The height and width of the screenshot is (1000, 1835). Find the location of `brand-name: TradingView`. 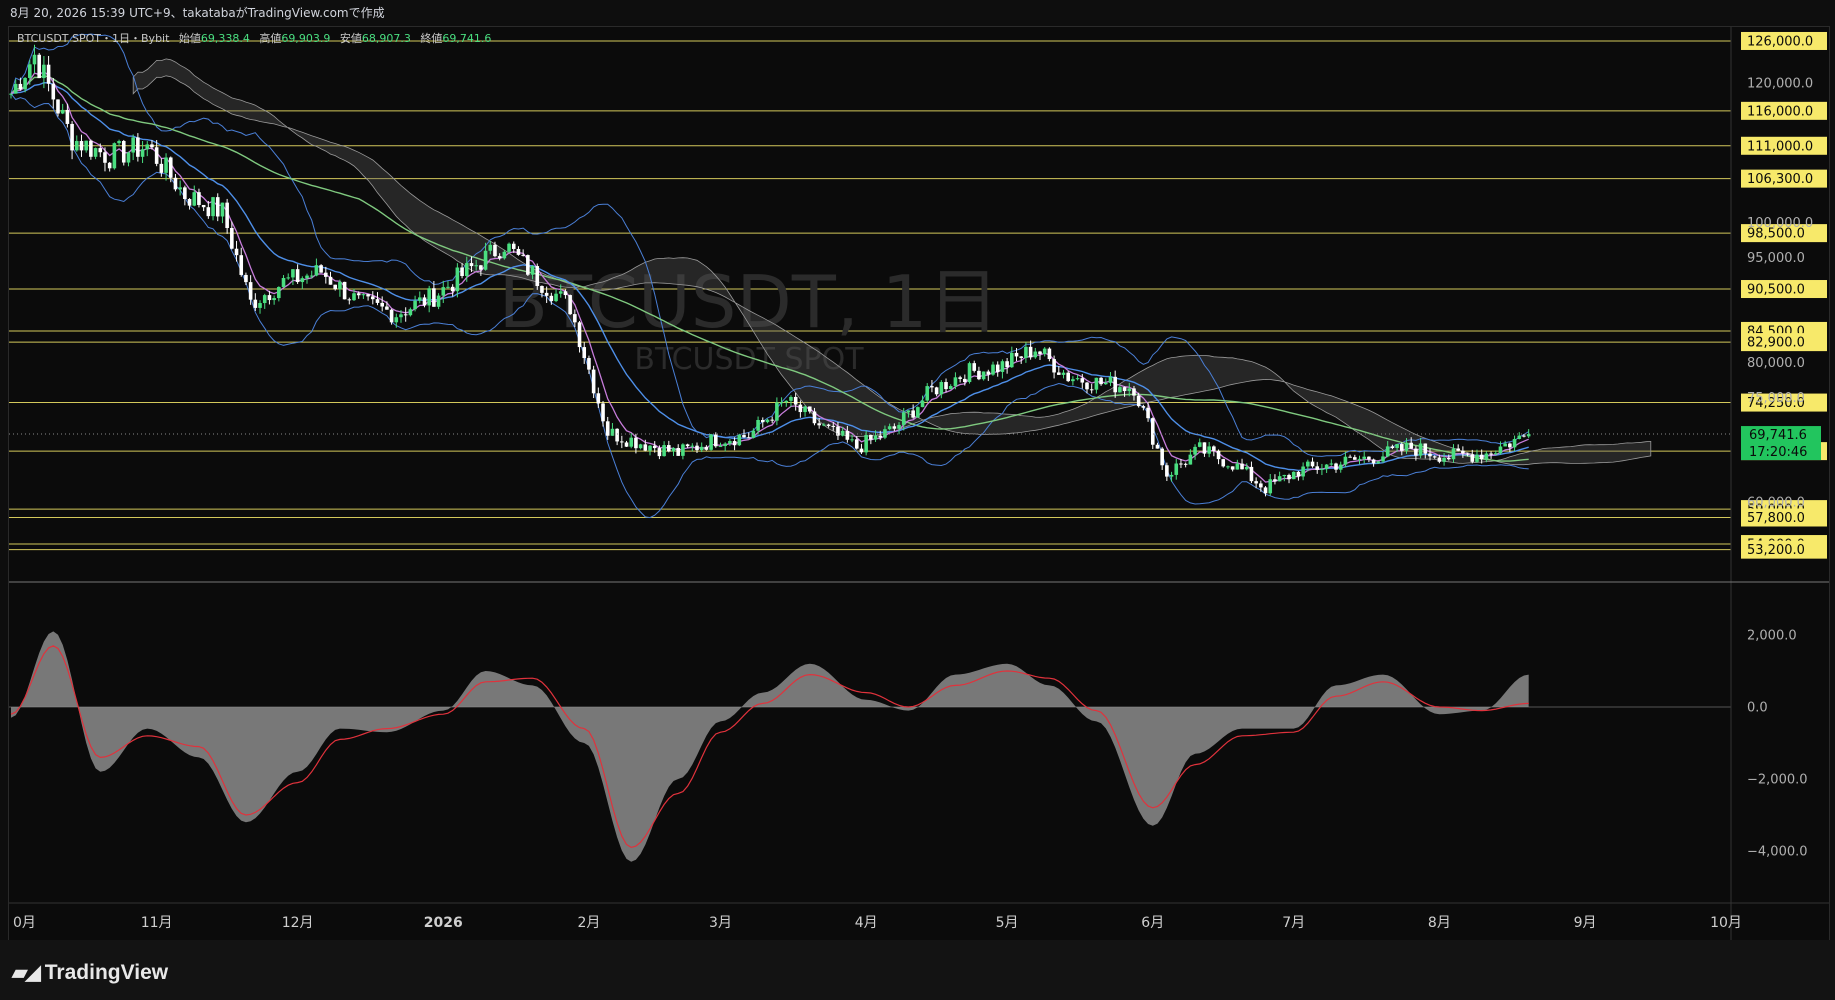

brand-name: TradingView is located at coordinates (106, 972).